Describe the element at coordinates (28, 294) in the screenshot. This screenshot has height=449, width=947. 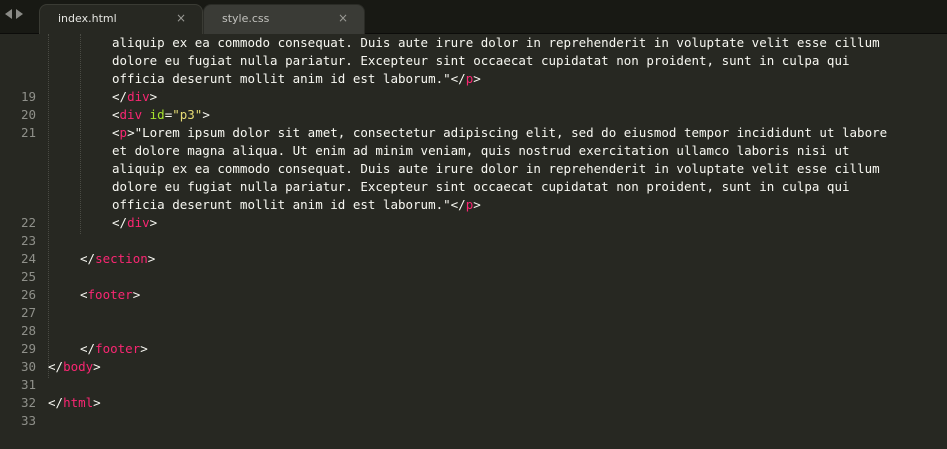
I see `line-number: 26` at that location.